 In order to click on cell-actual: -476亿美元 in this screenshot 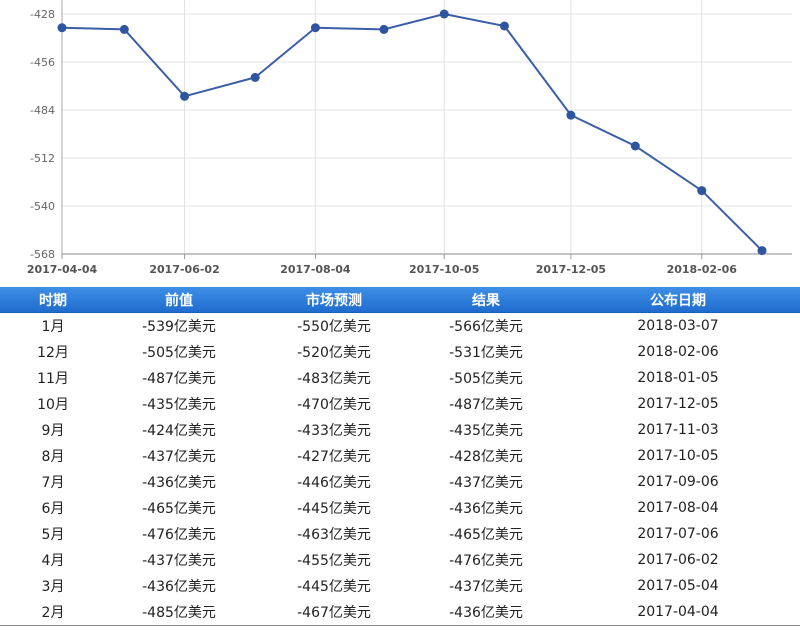, I will do `click(486, 561)`.